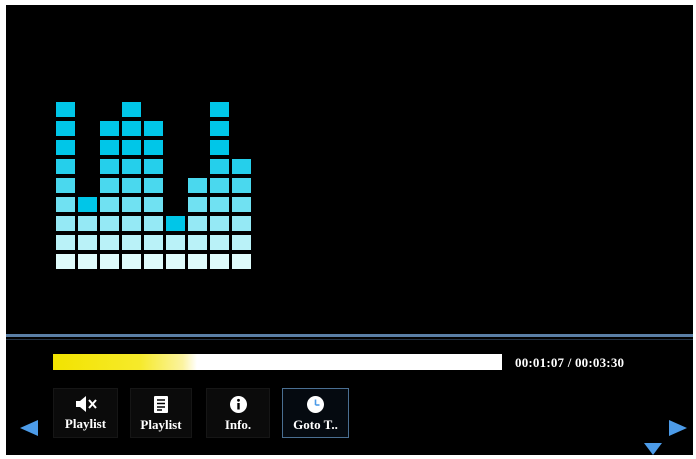 This screenshot has height=459, width=696. Describe the element at coordinates (85, 413) in the screenshot. I see `mute-playlist-button: Playlist` at that location.